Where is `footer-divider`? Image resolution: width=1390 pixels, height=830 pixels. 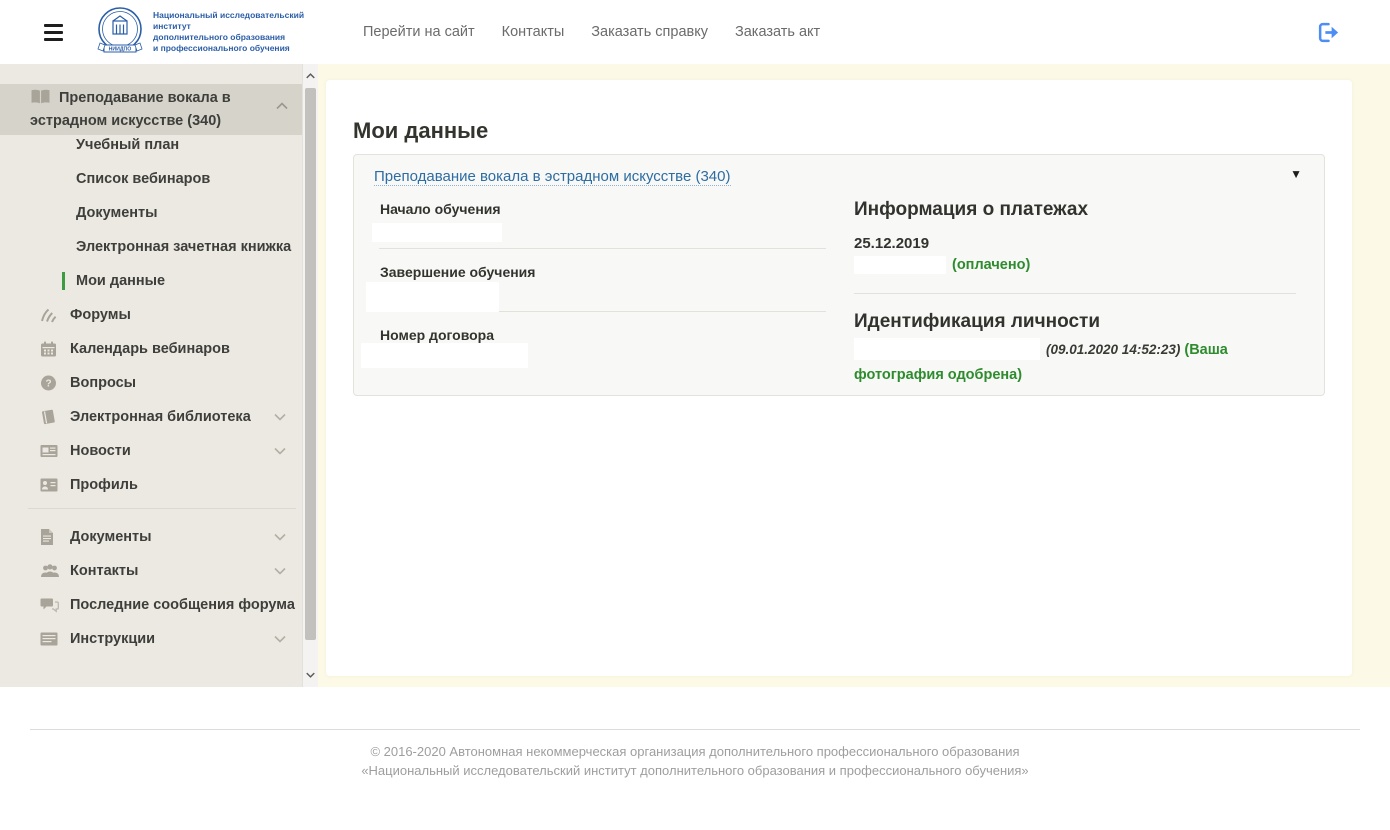 footer-divider is located at coordinates (695, 729).